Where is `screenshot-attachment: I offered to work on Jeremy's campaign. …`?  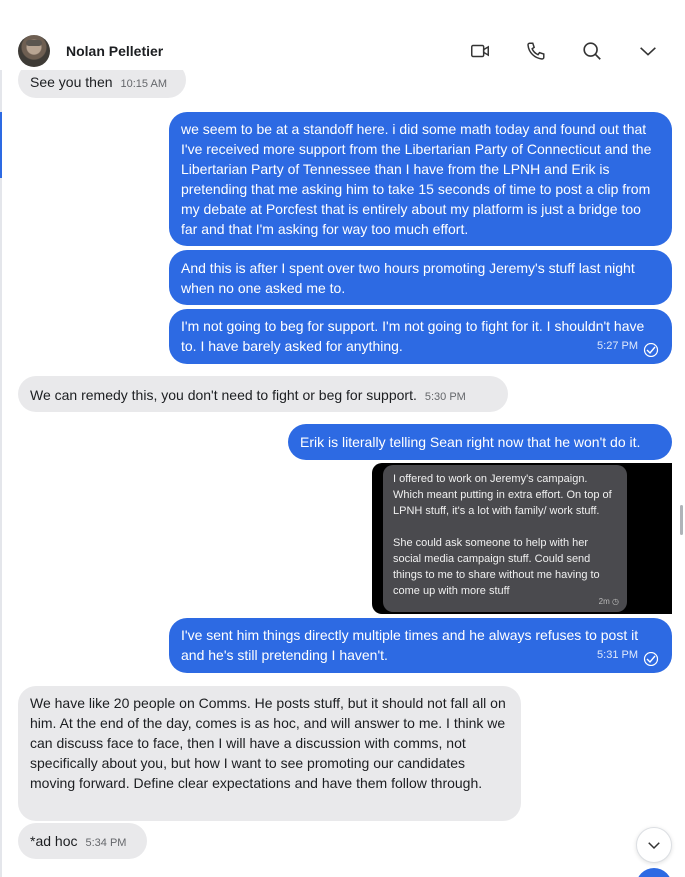 screenshot-attachment: I offered to work on Jeremy's campaign. … is located at coordinates (522, 538).